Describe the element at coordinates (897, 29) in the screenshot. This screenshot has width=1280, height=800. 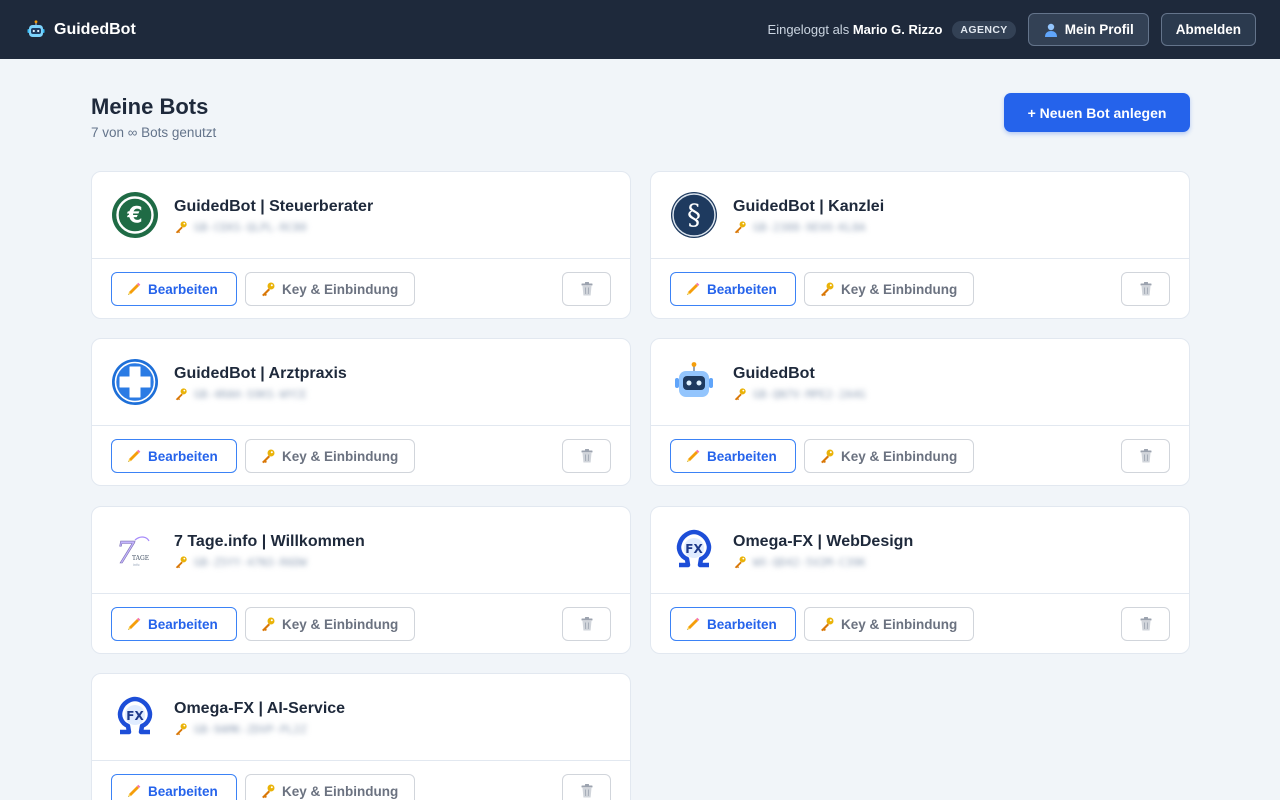
I see `user-name: Mario G. Rizzo` at that location.